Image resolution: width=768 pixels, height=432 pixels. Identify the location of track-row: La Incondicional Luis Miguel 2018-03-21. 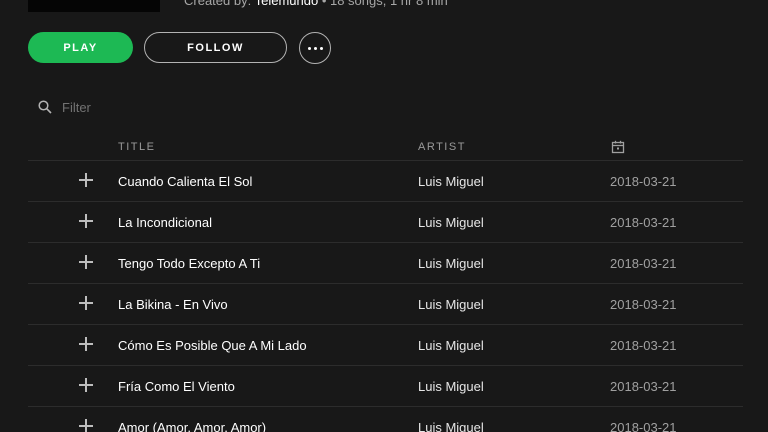
(385, 222).